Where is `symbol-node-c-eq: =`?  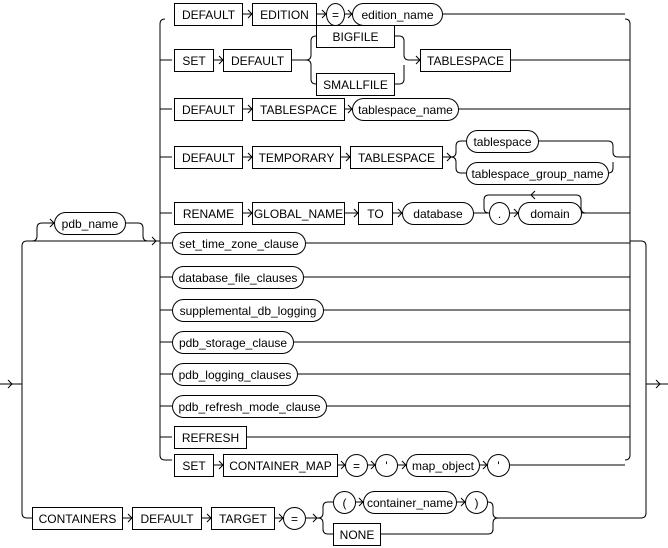 symbol-node-c-eq: = is located at coordinates (294, 518).